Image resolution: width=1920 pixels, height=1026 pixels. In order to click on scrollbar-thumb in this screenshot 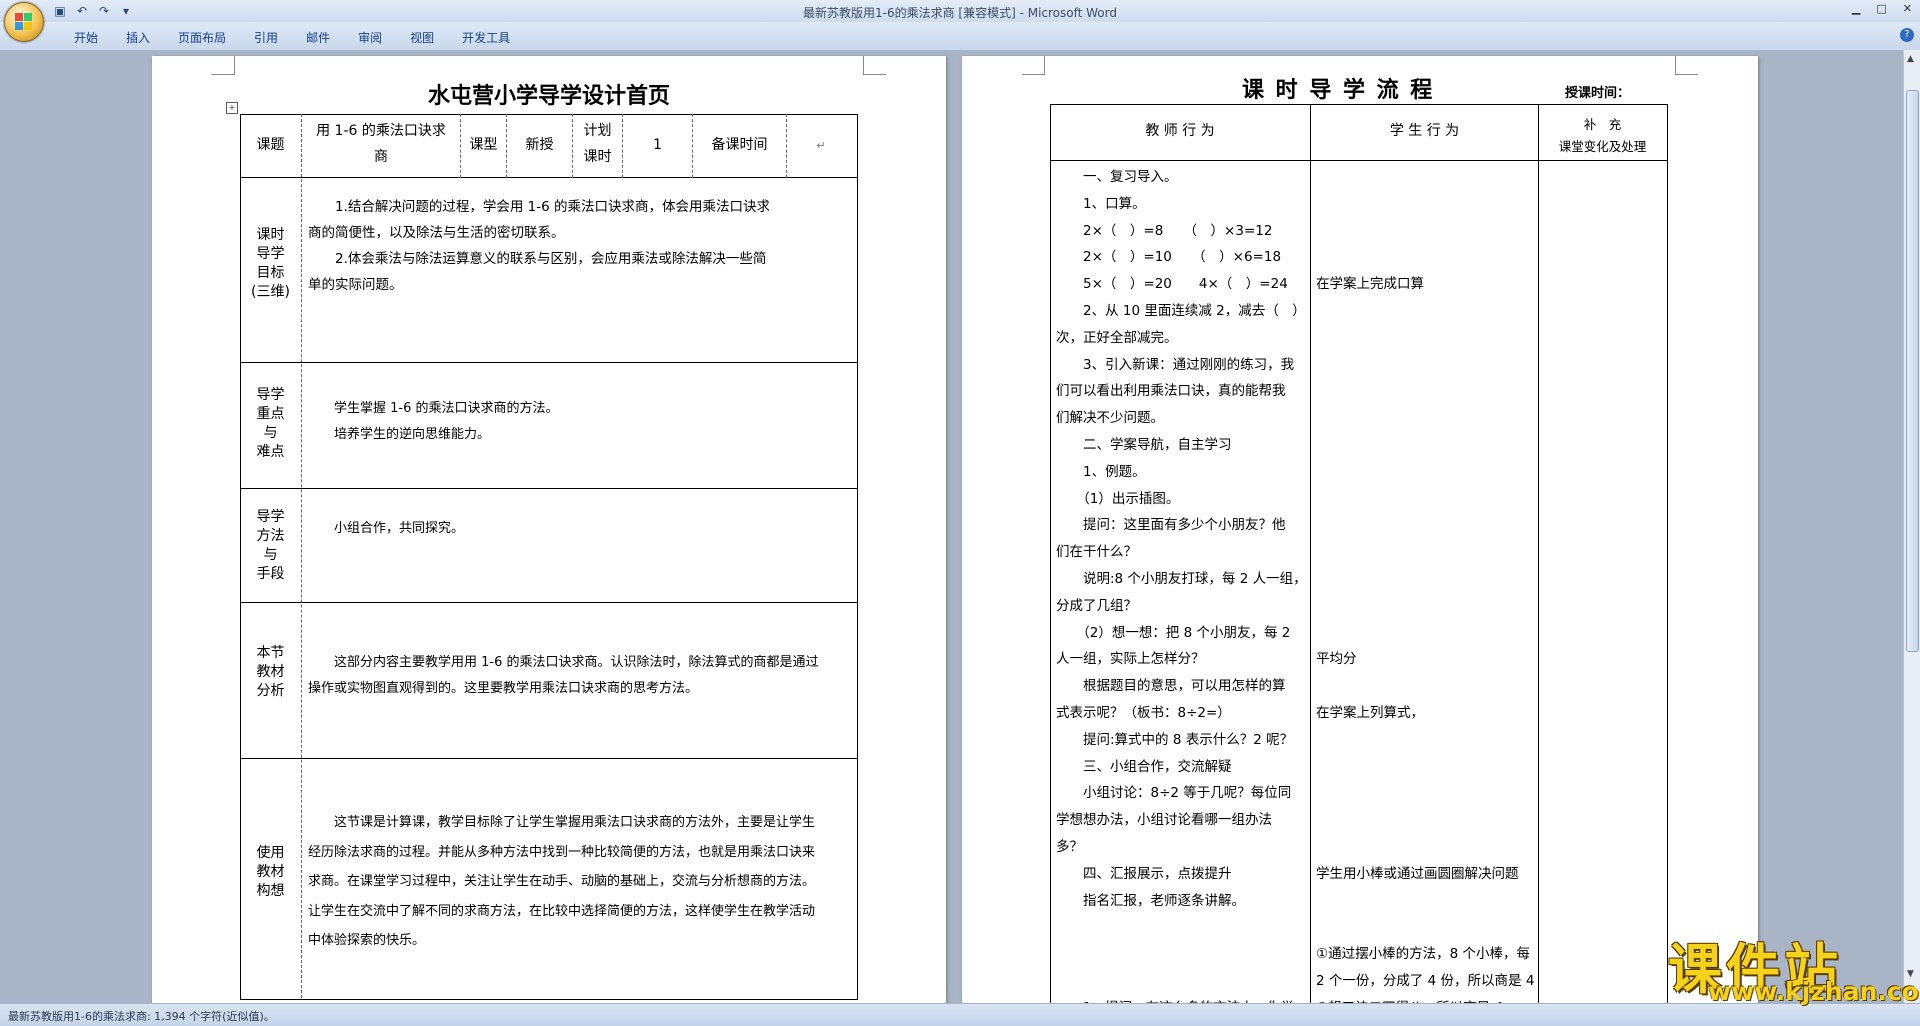, I will do `click(1912, 371)`.